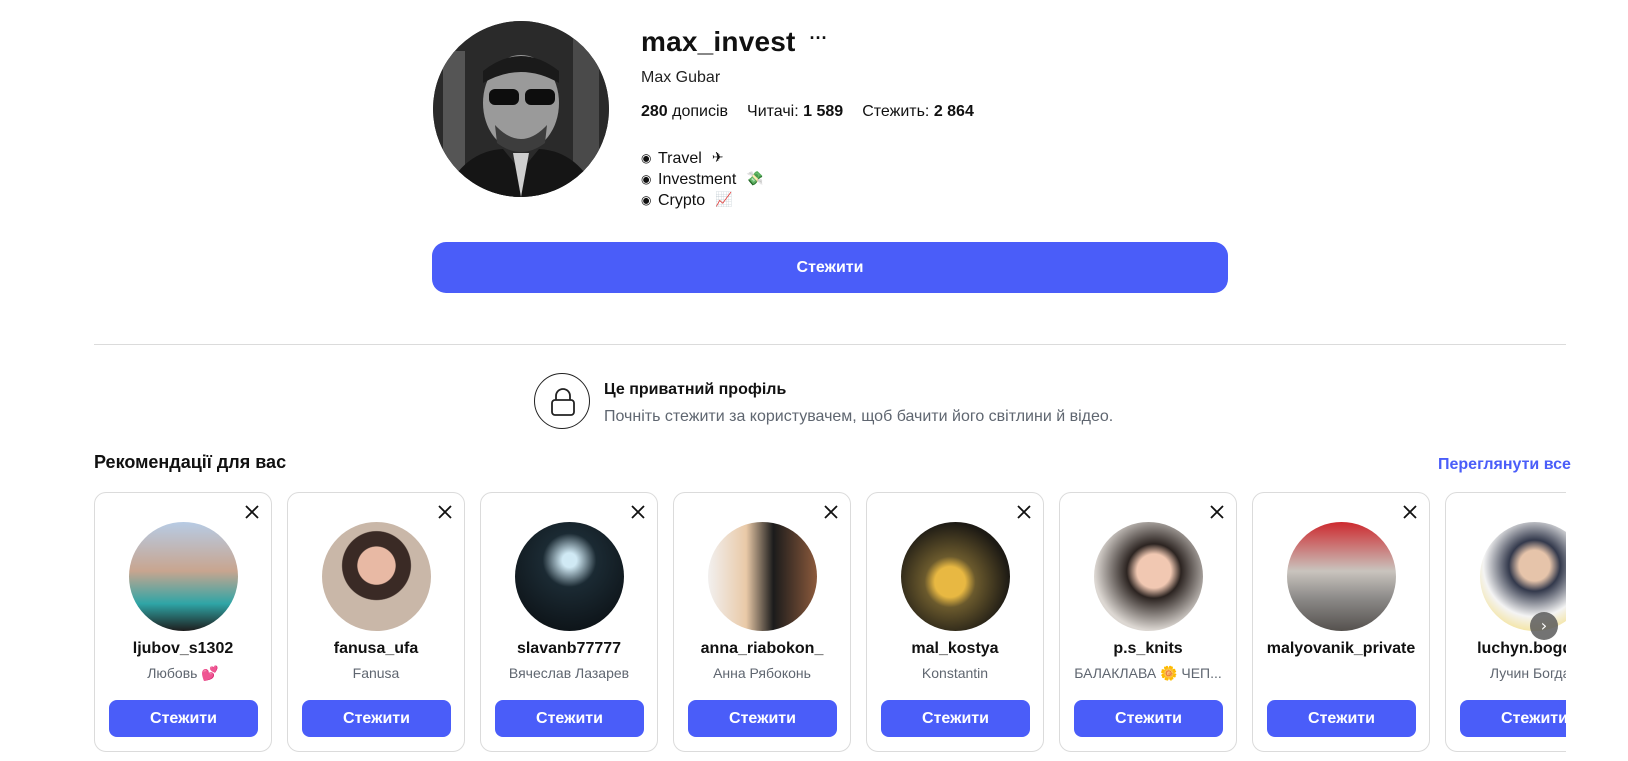  I want to click on bio-text: Investment, so click(697, 179).